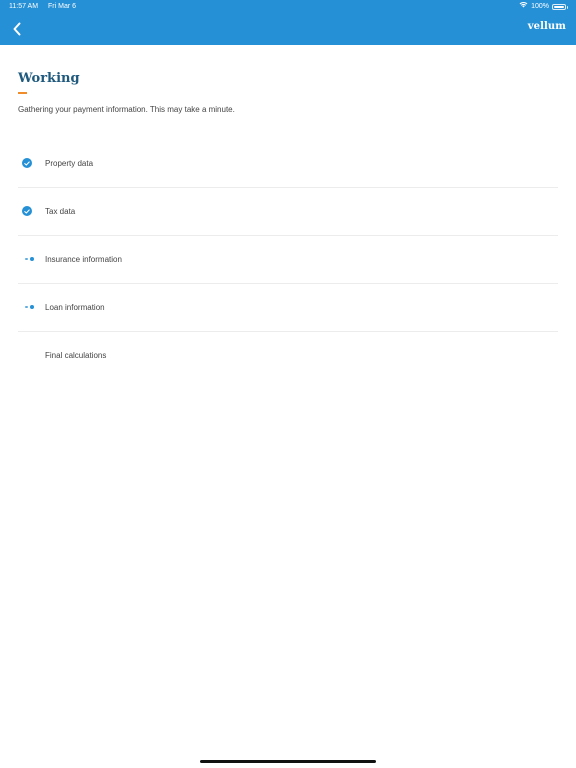 This screenshot has height=768, width=576. I want to click on nav-bar: vellum, so click(288, 29).